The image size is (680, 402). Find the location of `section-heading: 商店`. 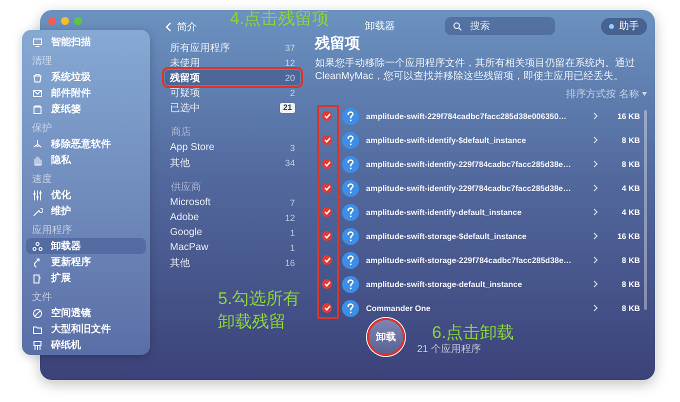

section-heading: 商店 is located at coordinates (181, 133).